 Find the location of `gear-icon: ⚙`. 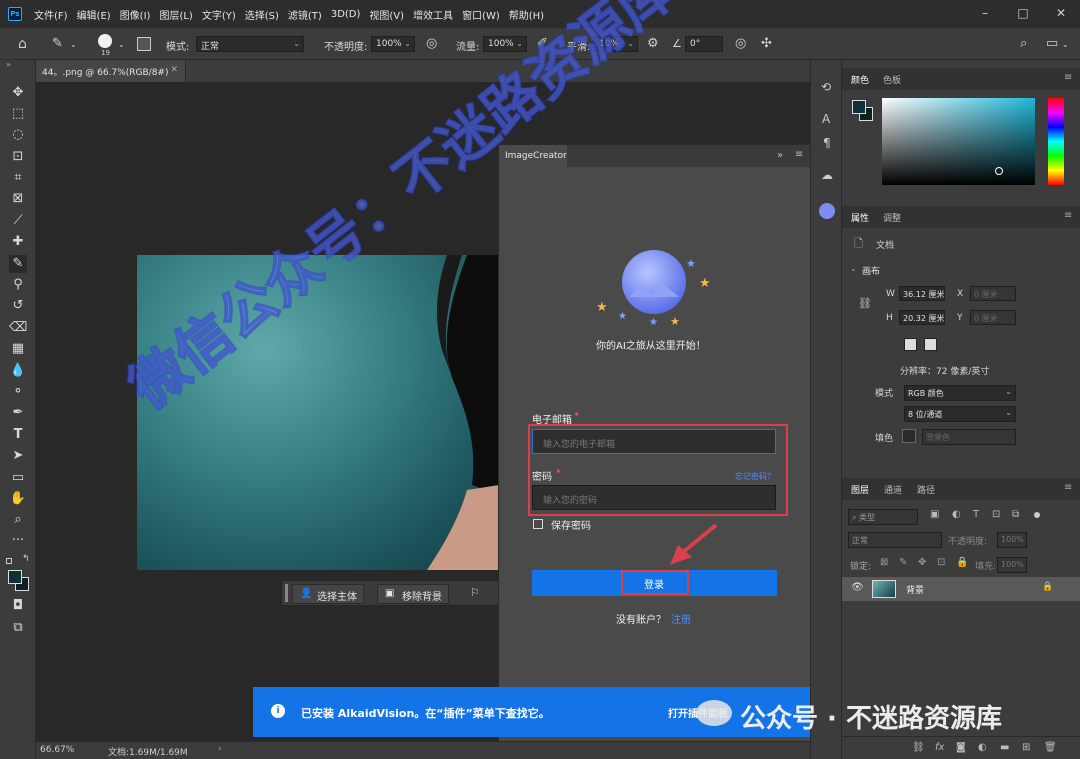

gear-icon: ⚙ is located at coordinates (653, 44).